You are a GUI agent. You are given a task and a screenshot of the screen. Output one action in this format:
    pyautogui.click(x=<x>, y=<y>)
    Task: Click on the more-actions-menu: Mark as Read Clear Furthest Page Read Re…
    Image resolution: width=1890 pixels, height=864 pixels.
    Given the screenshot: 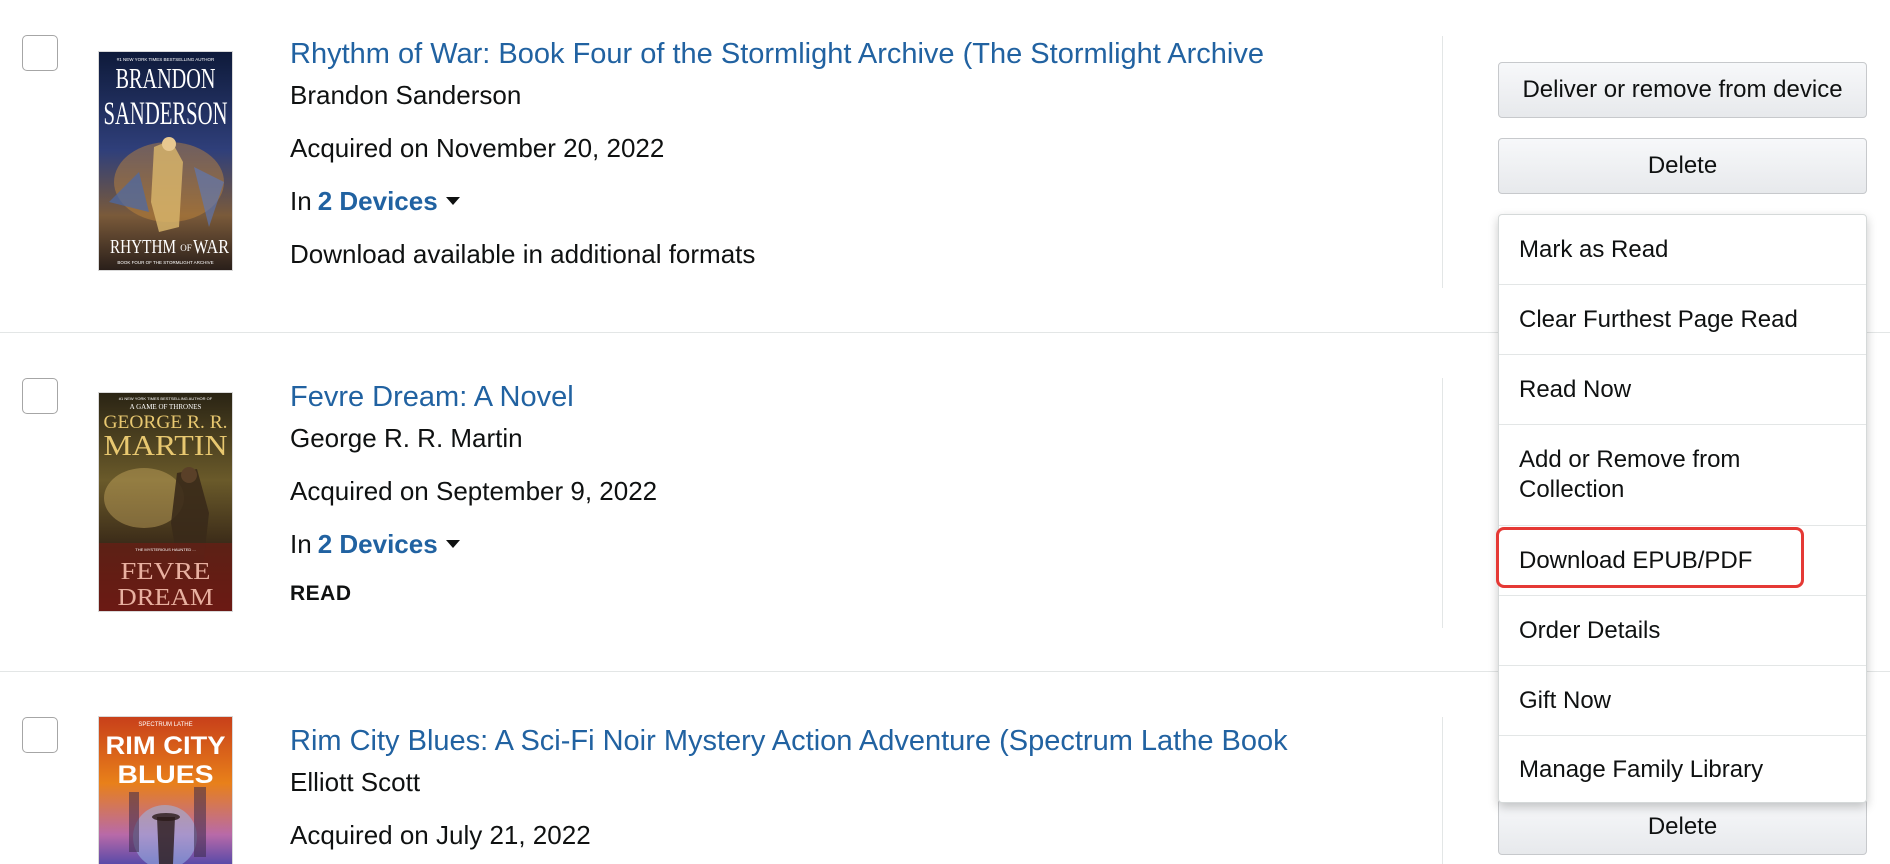 What is the action you would take?
    pyautogui.click(x=1682, y=508)
    